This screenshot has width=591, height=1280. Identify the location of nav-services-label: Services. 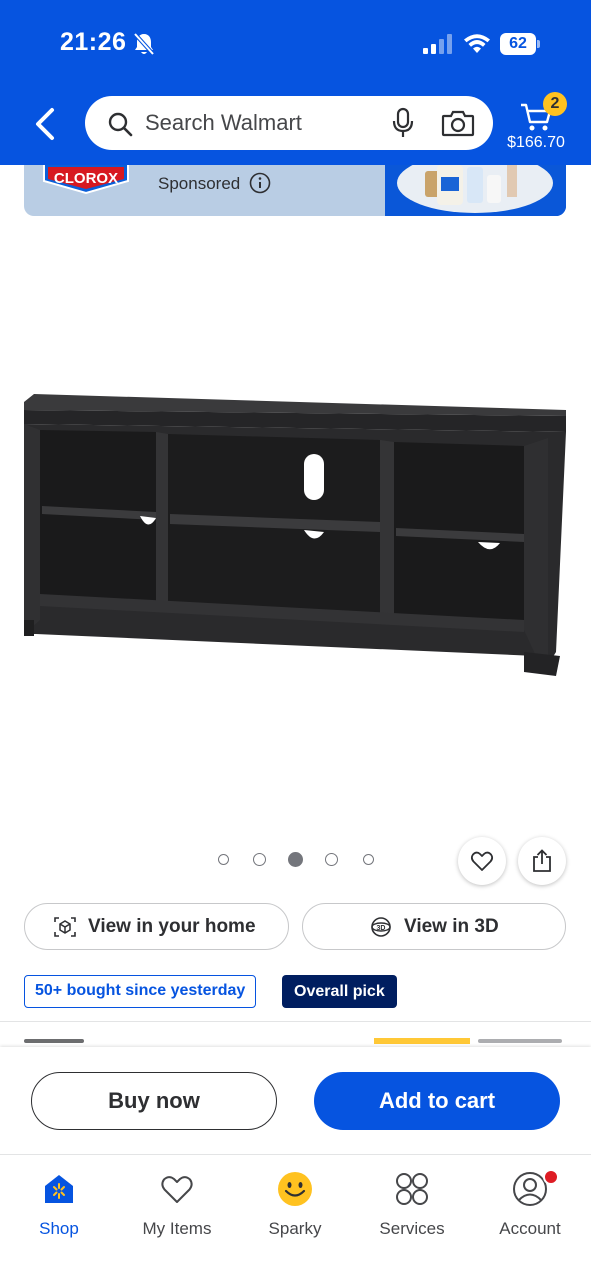
(412, 1228).